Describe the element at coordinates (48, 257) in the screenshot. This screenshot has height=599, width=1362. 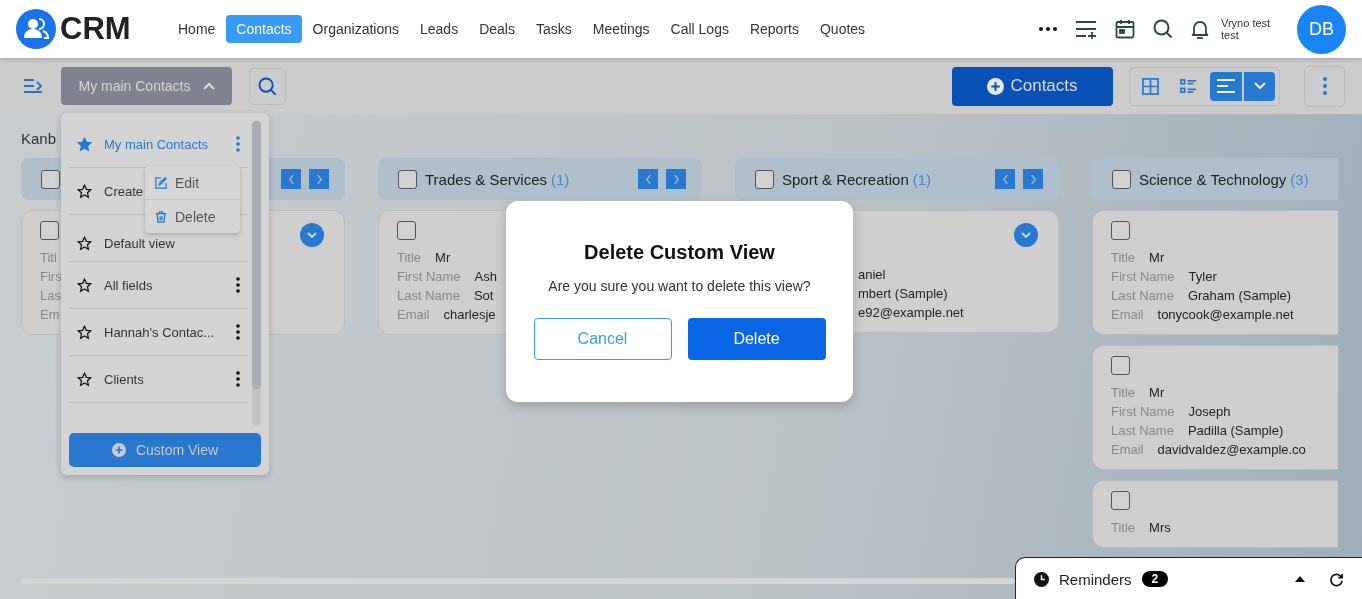
I see `field-label: Titl` at that location.